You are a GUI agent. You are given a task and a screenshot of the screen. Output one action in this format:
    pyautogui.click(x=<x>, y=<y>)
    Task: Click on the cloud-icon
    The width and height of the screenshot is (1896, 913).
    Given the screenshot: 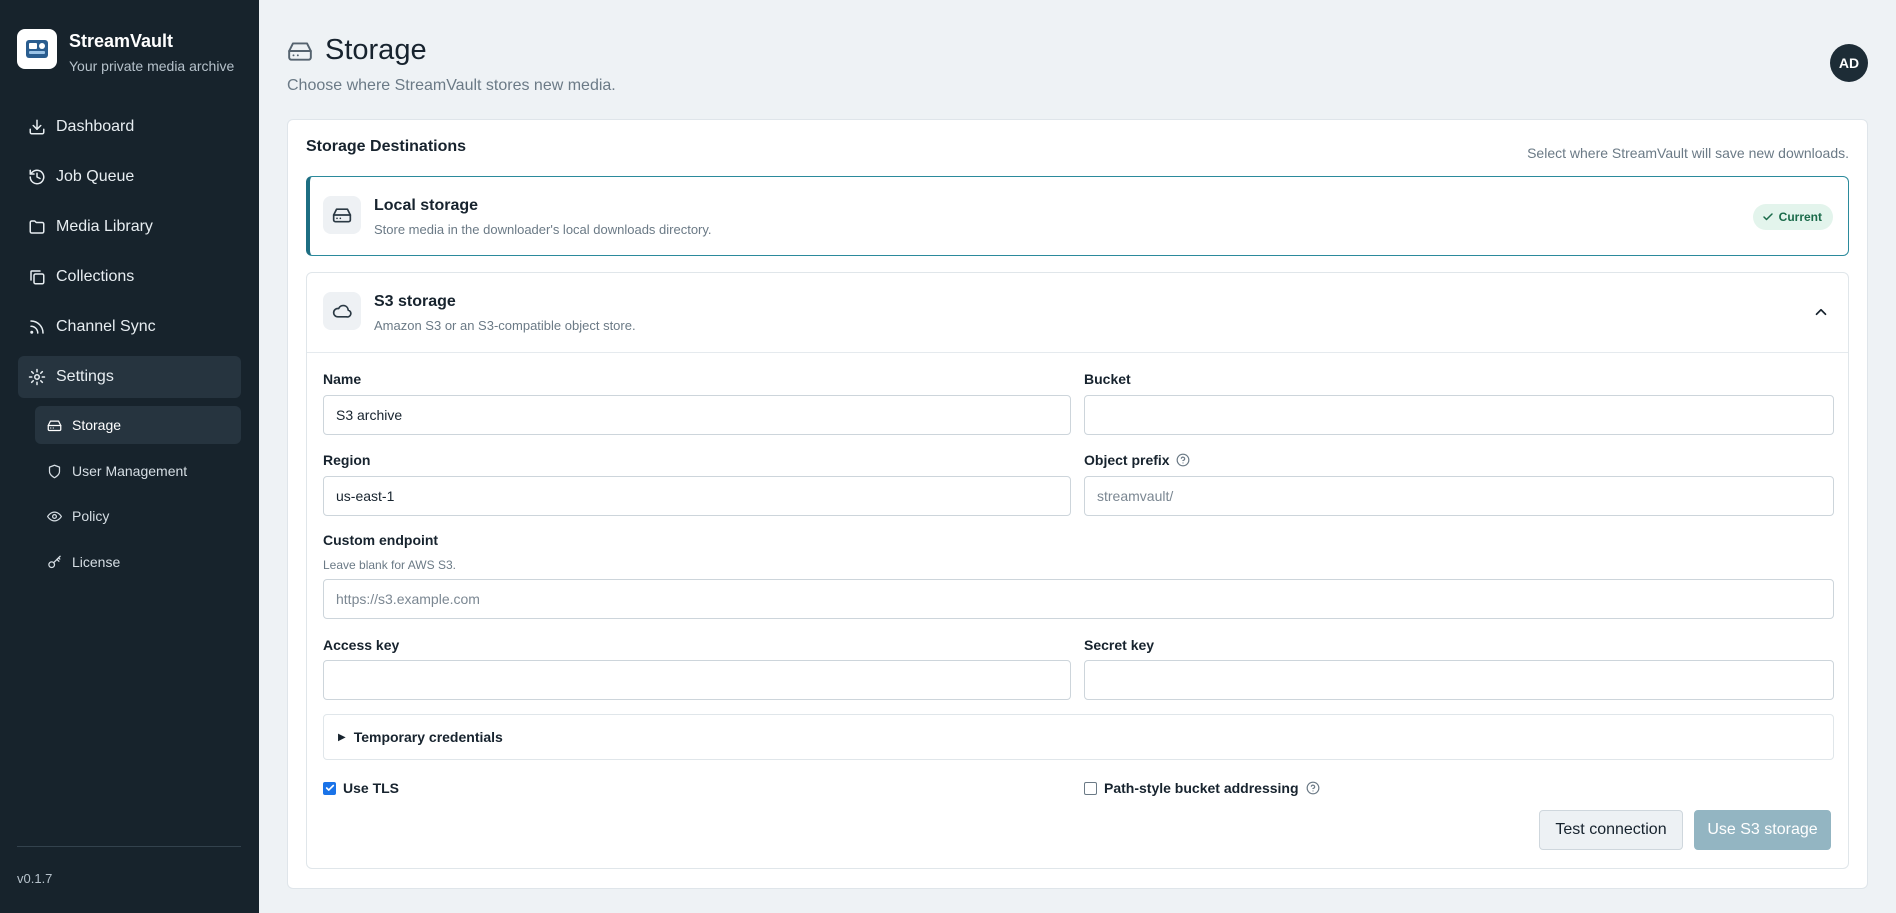 What is the action you would take?
    pyautogui.click(x=342, y=311)
    